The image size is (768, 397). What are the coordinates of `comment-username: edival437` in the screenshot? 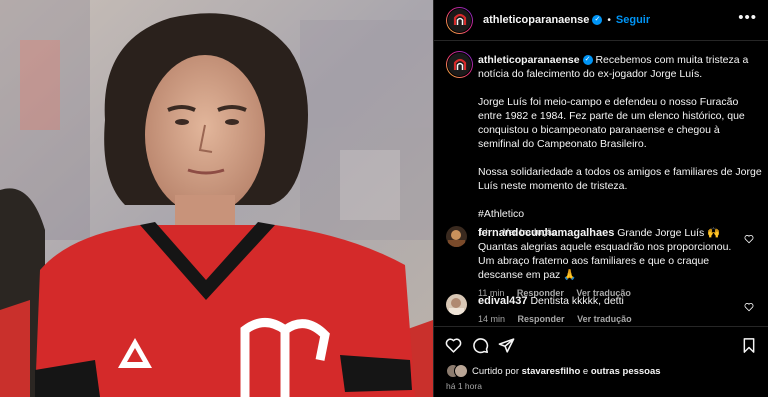 It's located at (503, 301).